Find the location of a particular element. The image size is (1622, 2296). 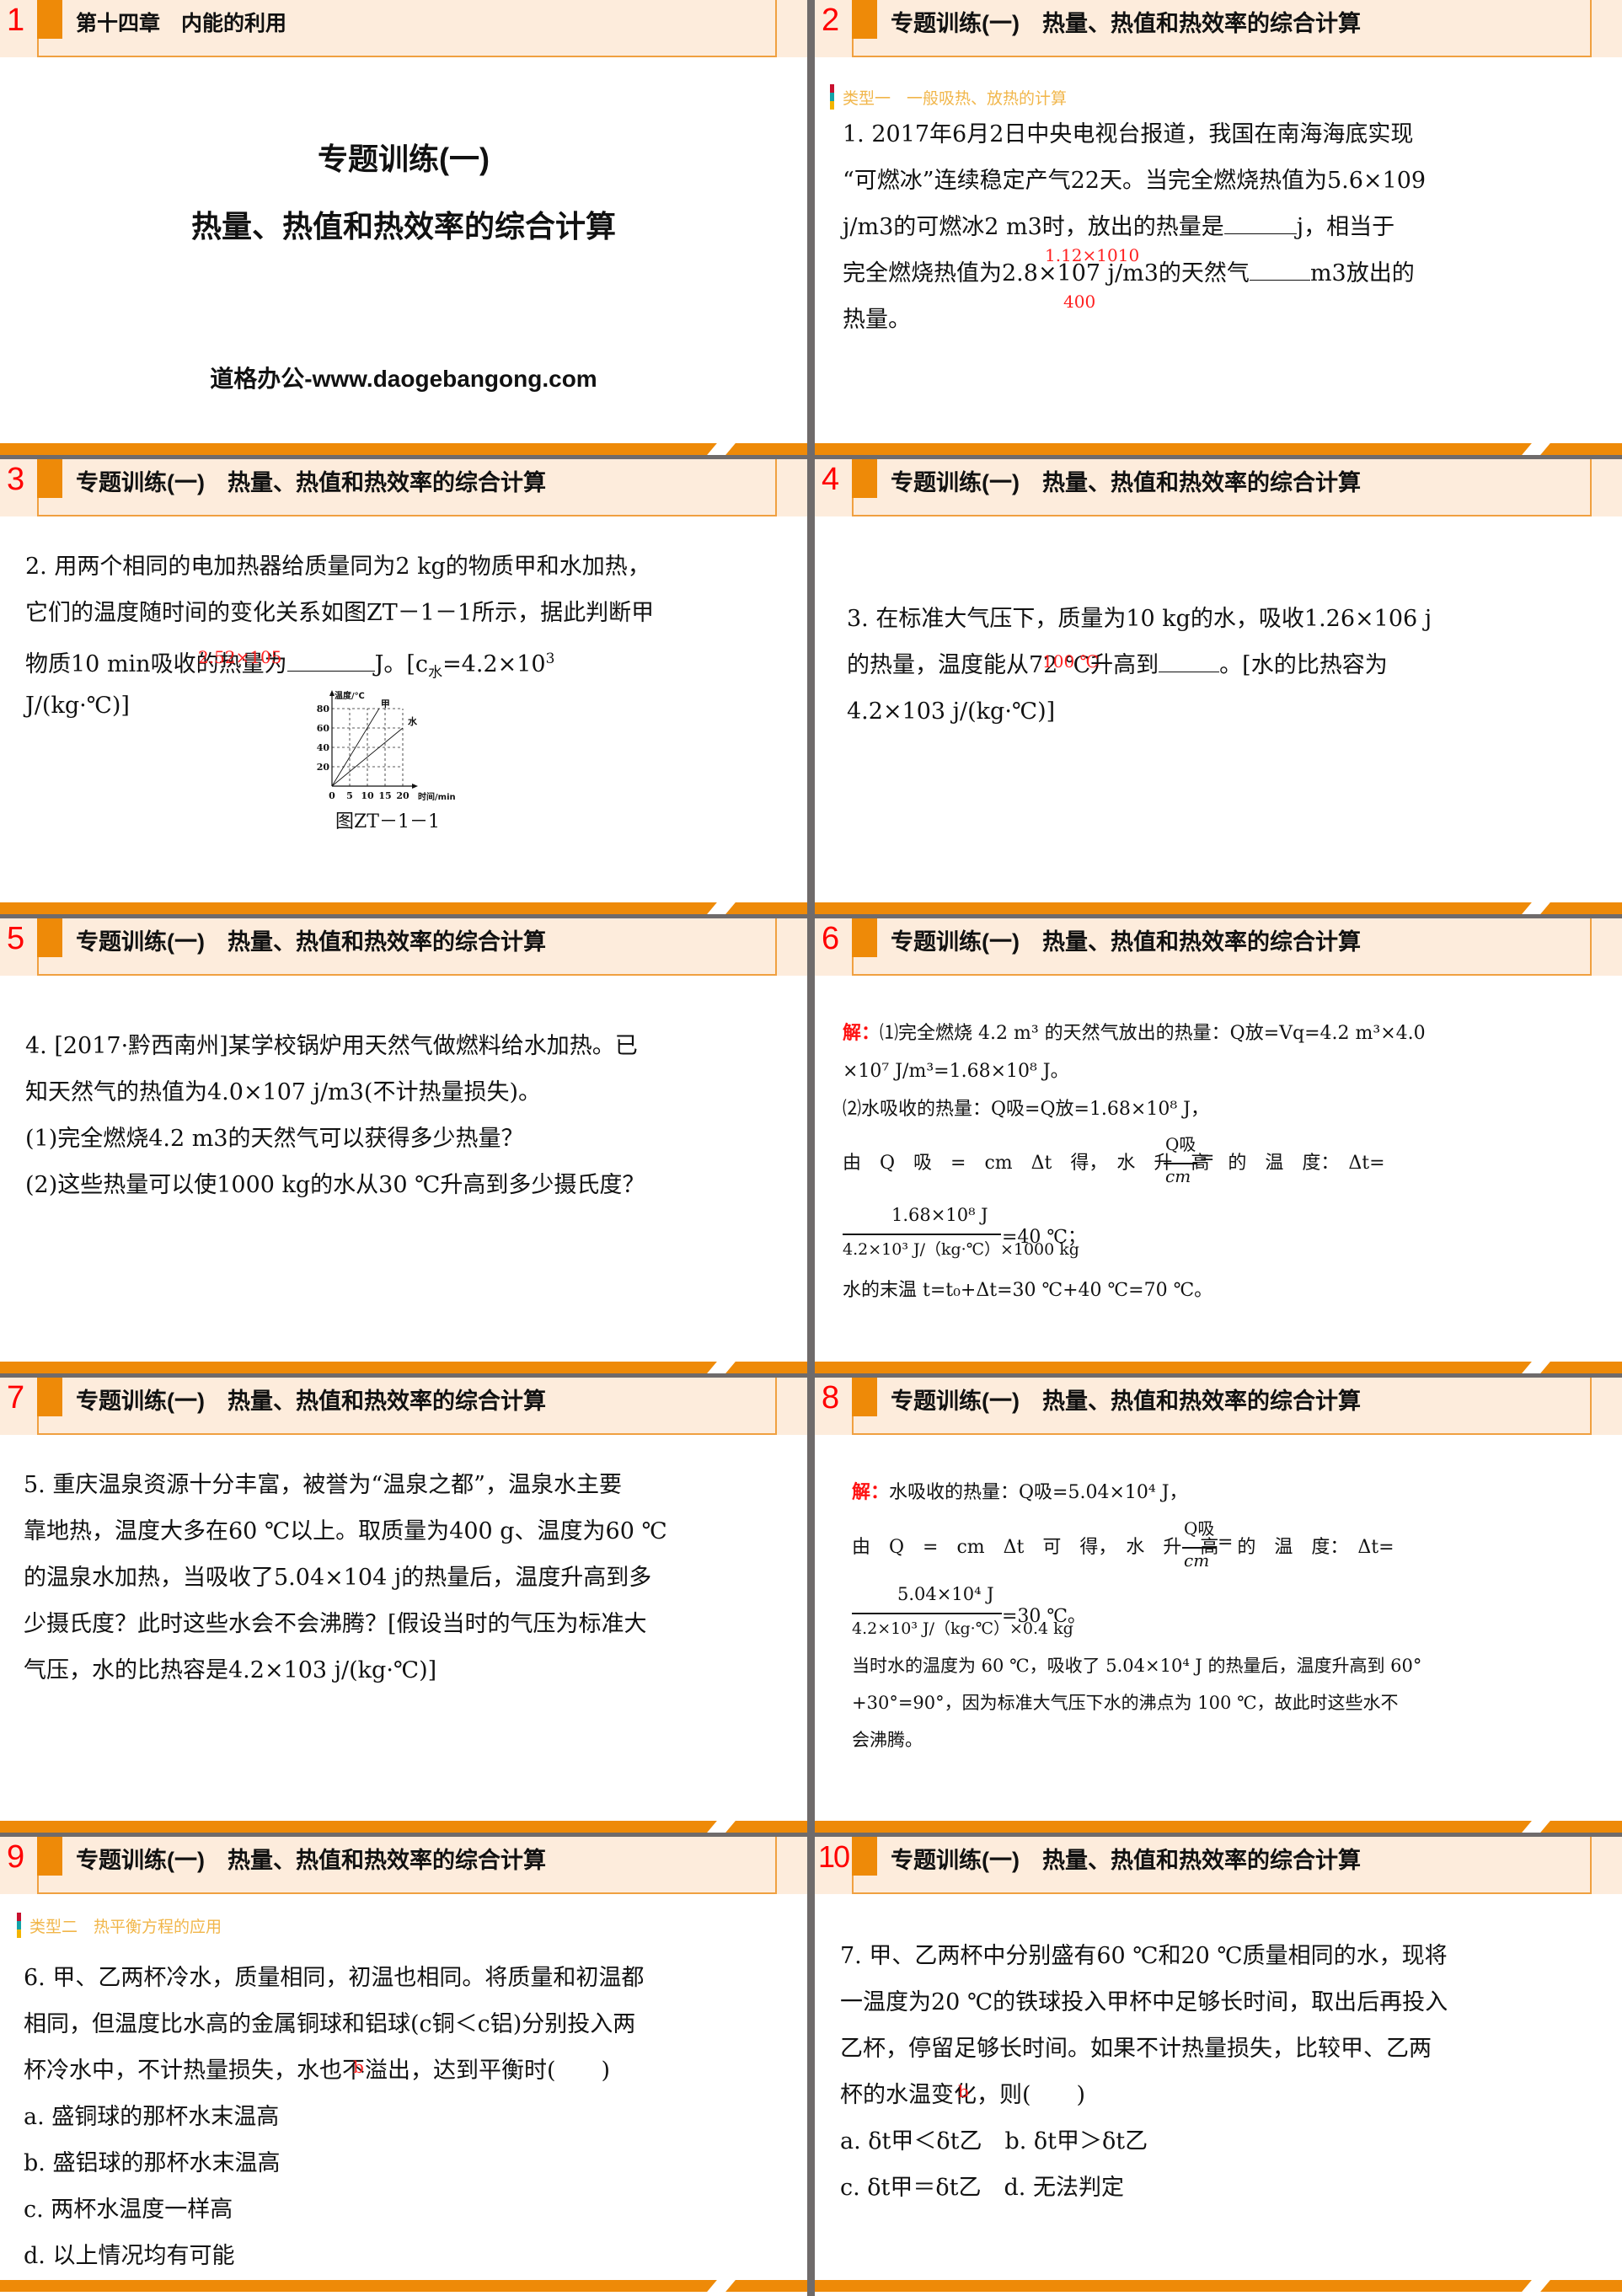

slide-number: 1 is located at coordinates (16, 20).